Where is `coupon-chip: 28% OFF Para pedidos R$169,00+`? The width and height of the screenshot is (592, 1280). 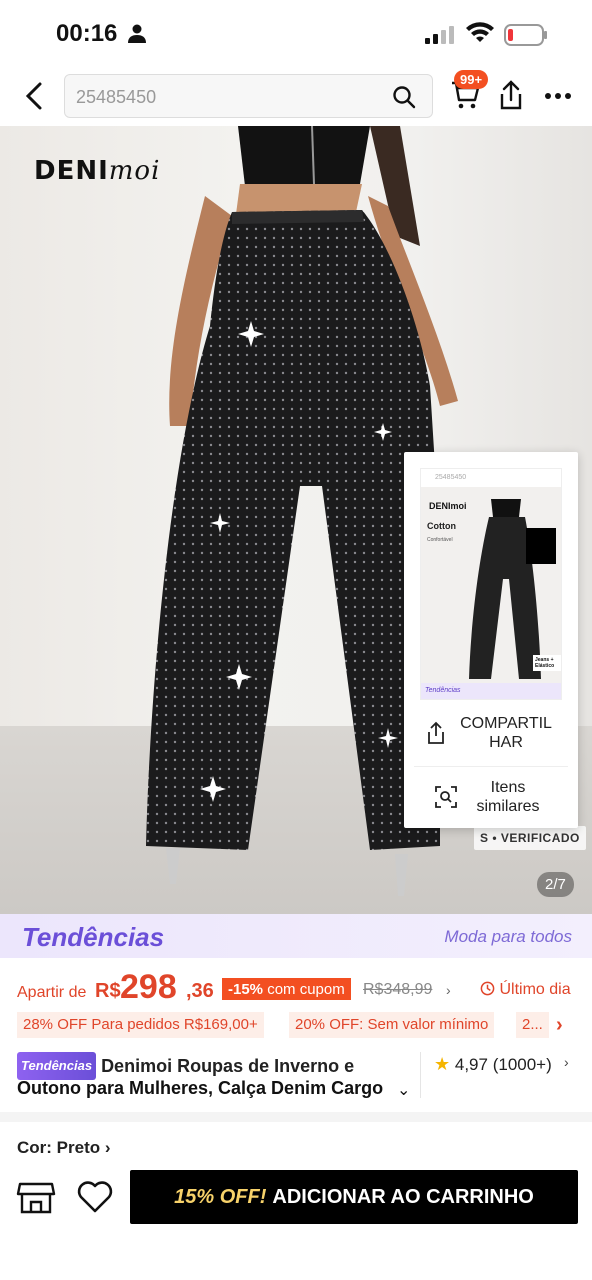 coupon-chip: 28% OFF Para pedidos R$169,00+ is located at coordinates (140, 1025).